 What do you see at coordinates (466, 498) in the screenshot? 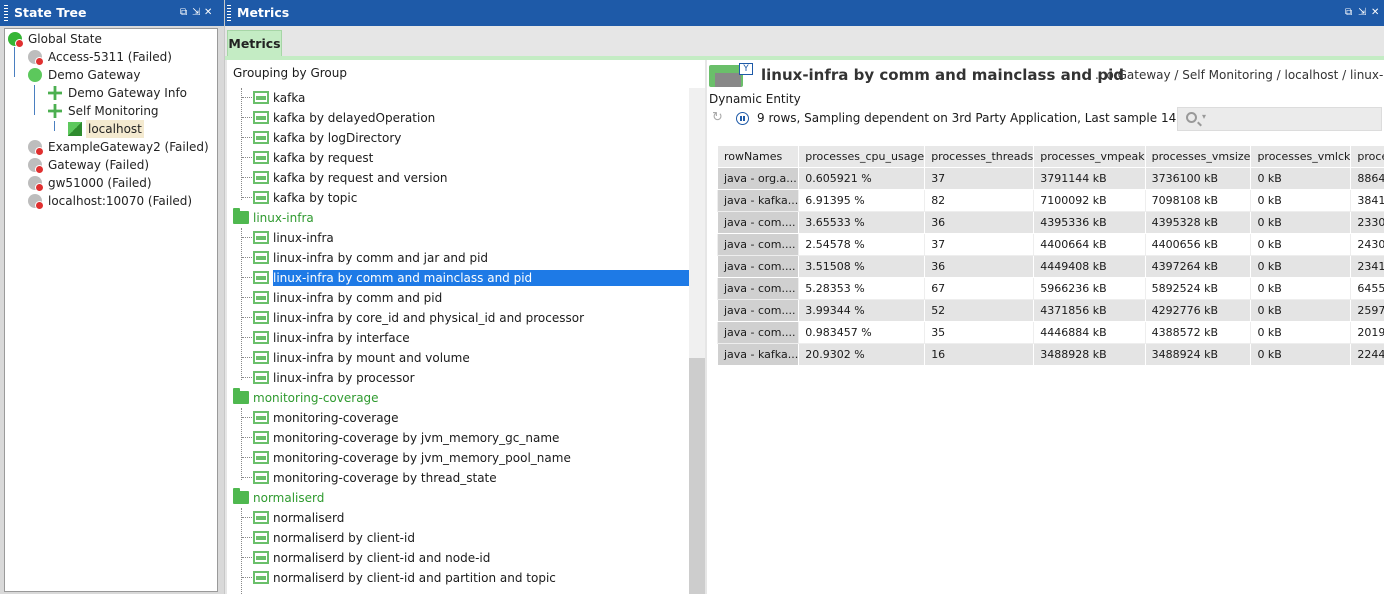
I see `group-normaliserd: normaliserd` at bounding box center [466, 498].